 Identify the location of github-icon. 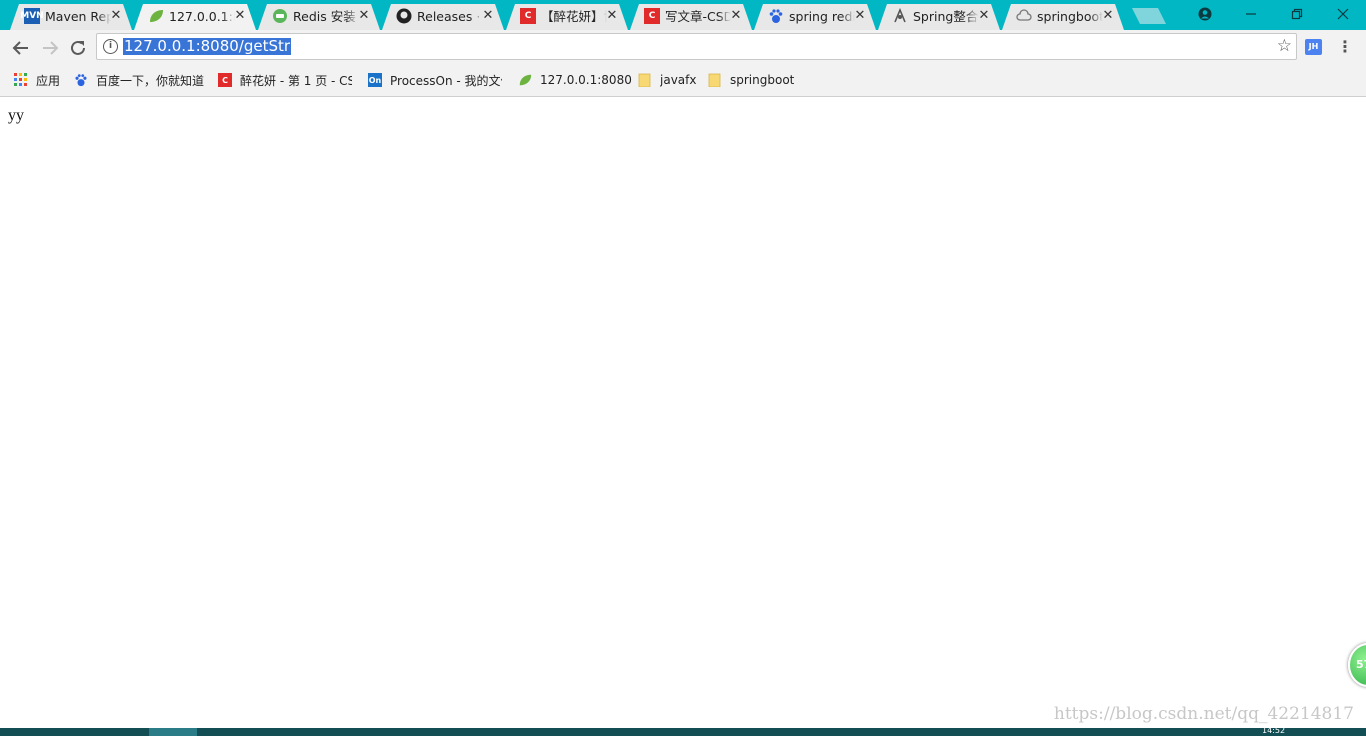
(404, 16).